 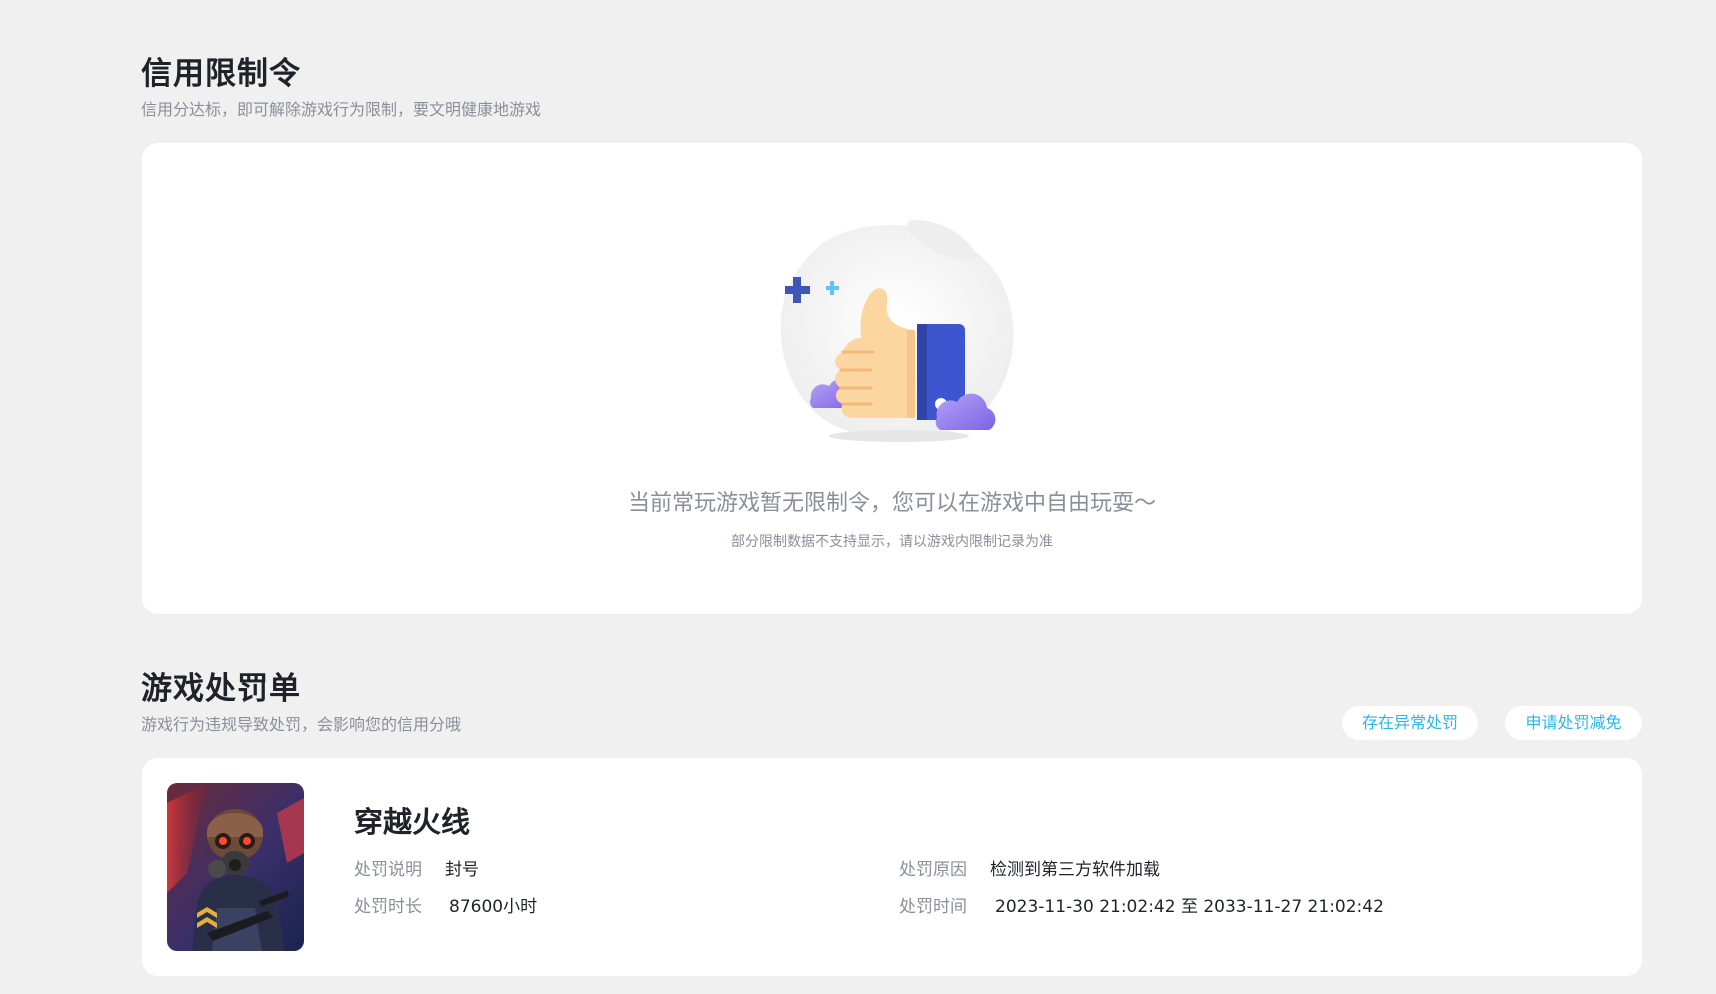 I want to click on penalty-reason-field: 处罚原因 检测到第三方软件加载, so click(x=1029, y=870).